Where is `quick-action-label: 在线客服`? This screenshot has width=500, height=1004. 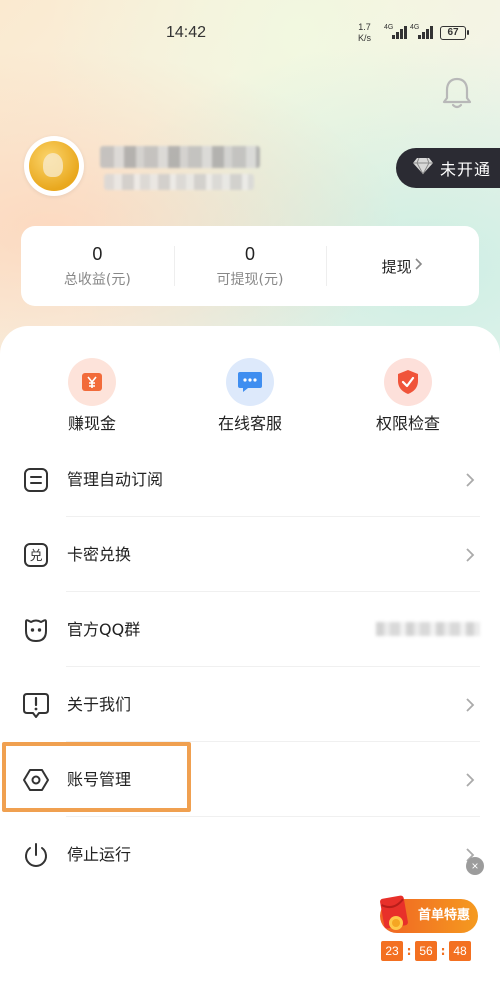 quick-action-label: 在线客服 is located at coordinates (249, 423).